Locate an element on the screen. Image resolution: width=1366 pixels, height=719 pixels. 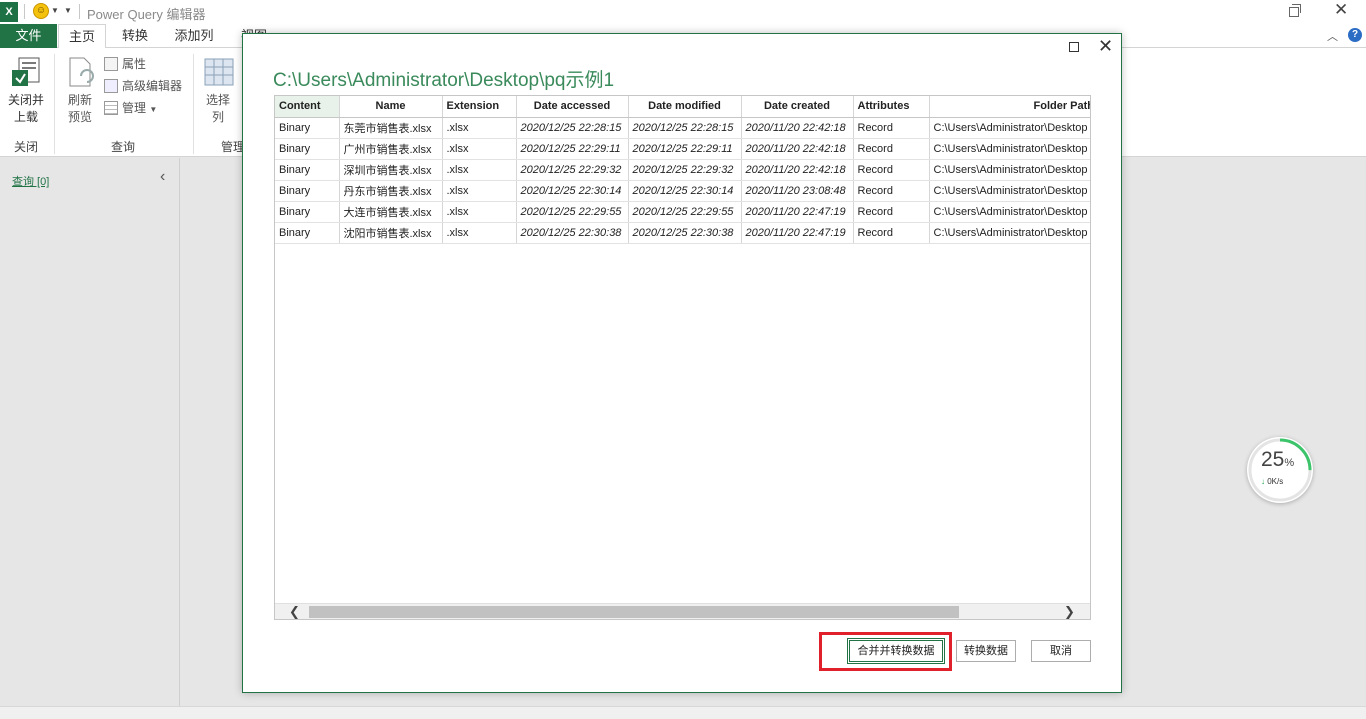
table-cell: 东莞市销售表.xlsx is located at coordinates (391, 128).